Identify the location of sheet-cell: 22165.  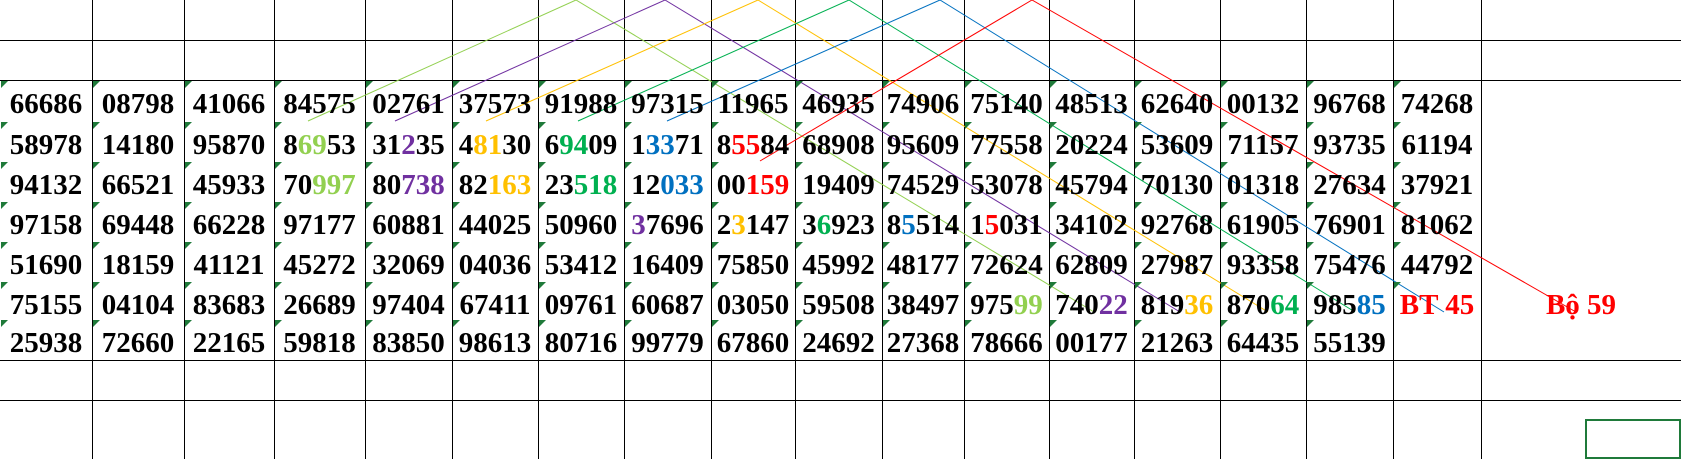
(229, 343).